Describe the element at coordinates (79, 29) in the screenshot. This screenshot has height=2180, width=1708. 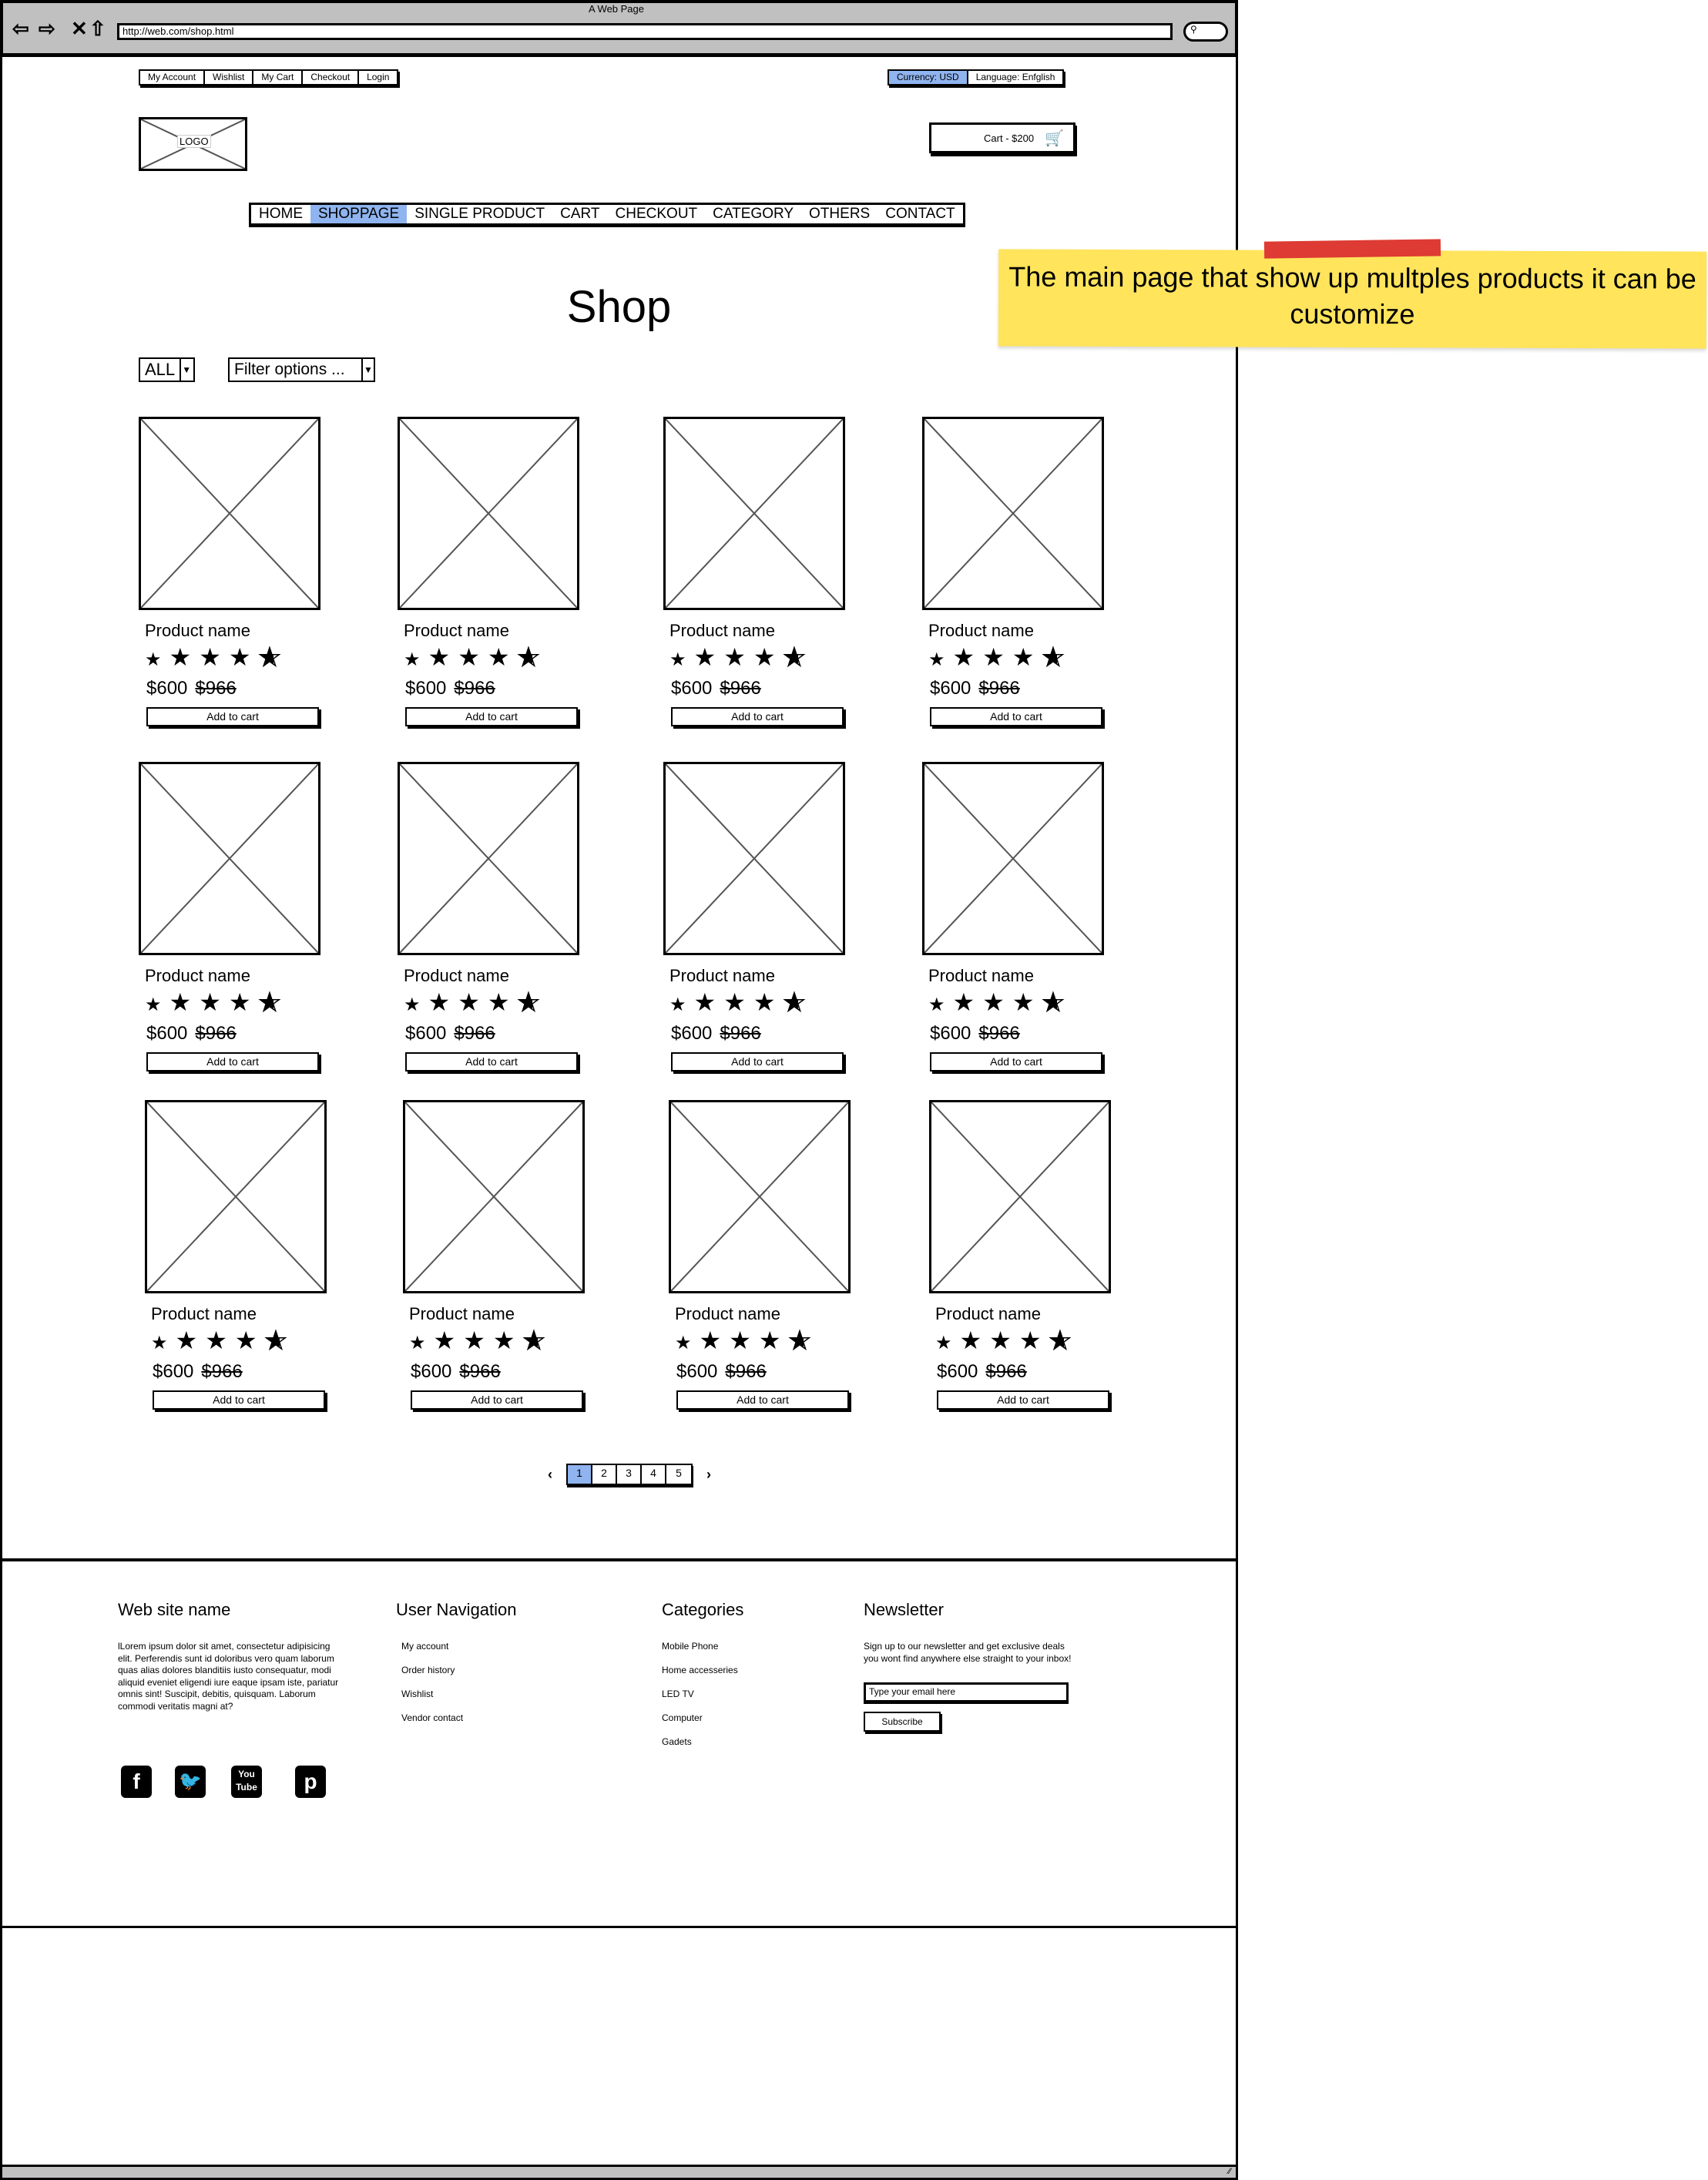
I see `stop-icon: ✕` at that location.